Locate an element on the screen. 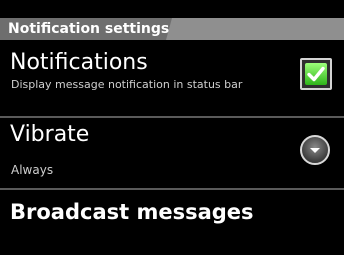 This screenshot has width=344, height=255. vibrate-summary: Always is located at coordinates (32, 170).